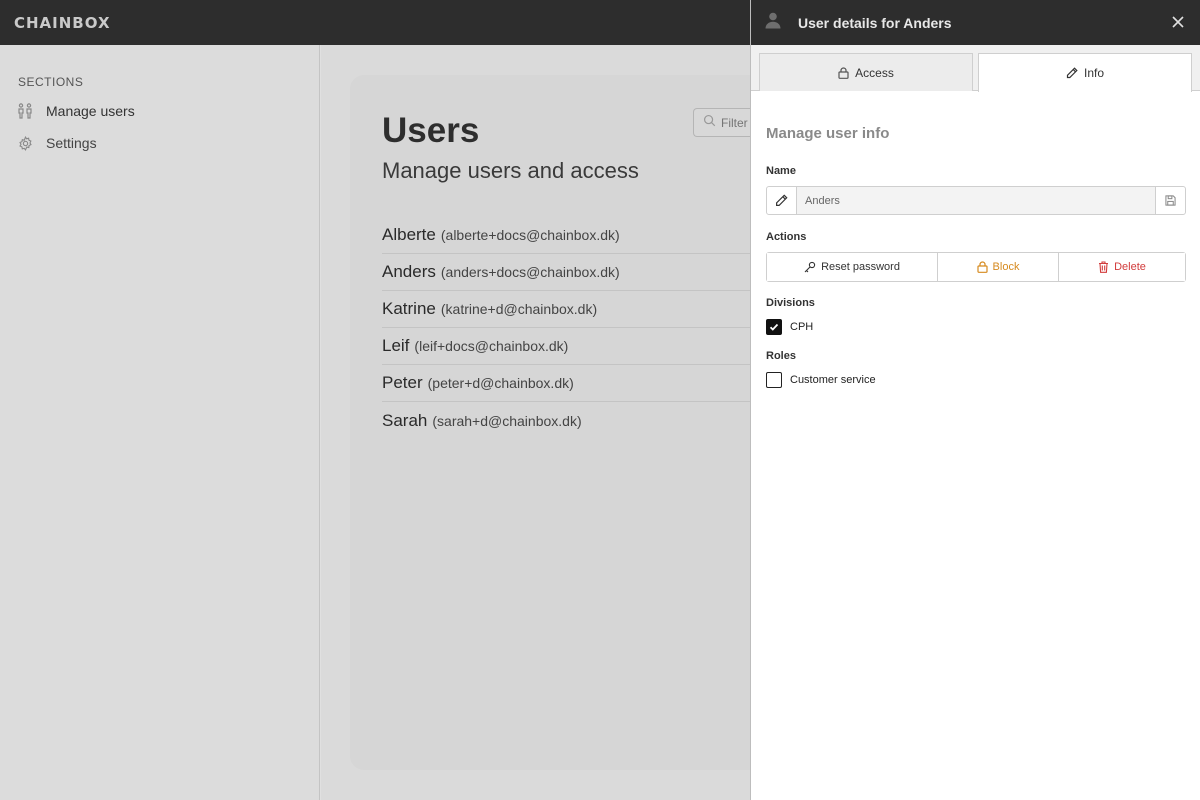  I want to click on panel-title: User details for Anders, so click(875, 22).